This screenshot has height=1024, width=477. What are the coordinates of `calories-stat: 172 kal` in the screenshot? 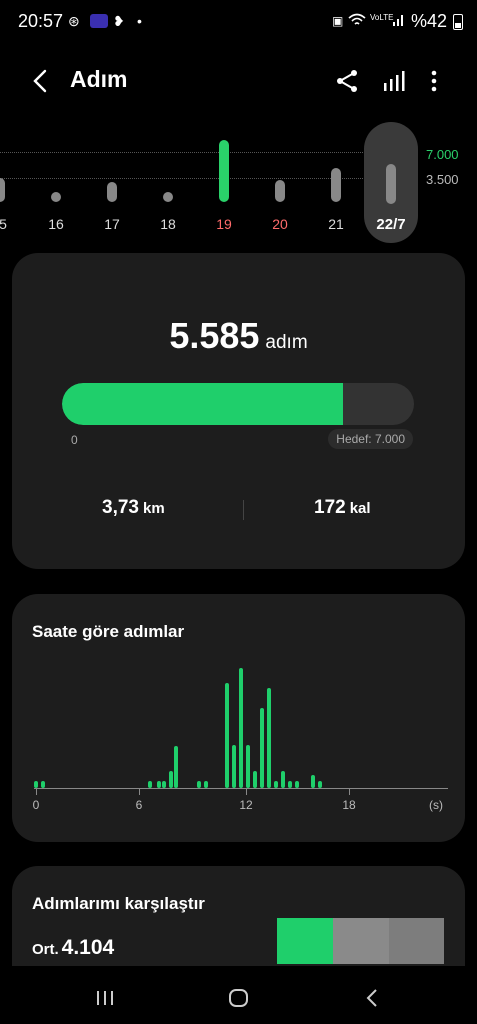 It's located at (342, 508).